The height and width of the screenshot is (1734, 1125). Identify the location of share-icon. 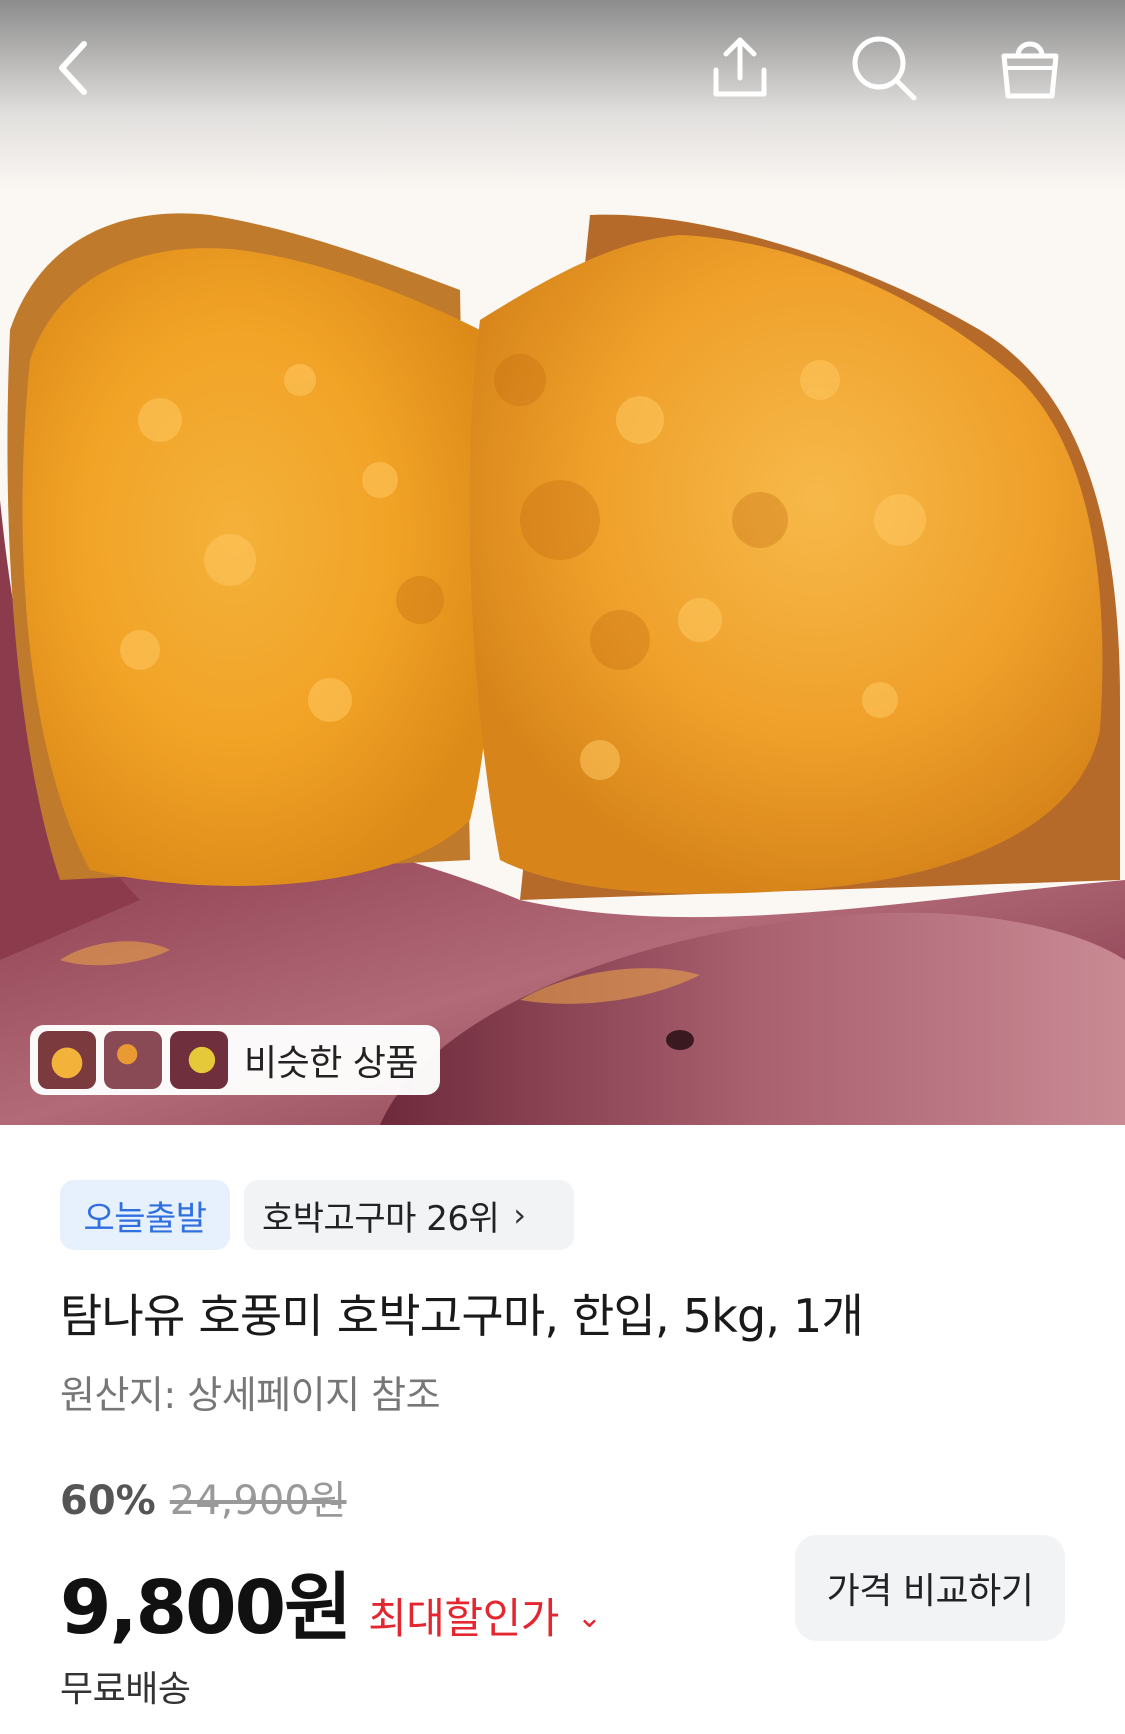
(740, 67).